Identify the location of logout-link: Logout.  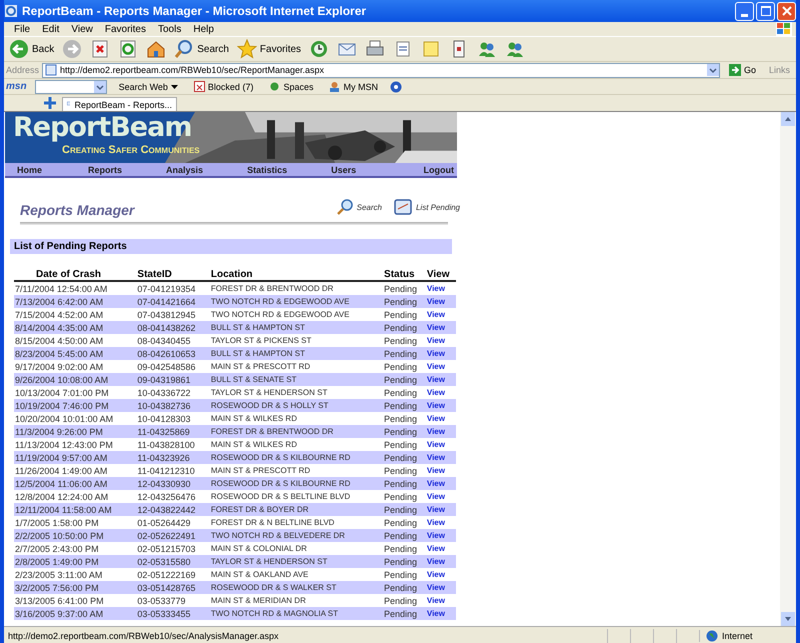
(434, 169).